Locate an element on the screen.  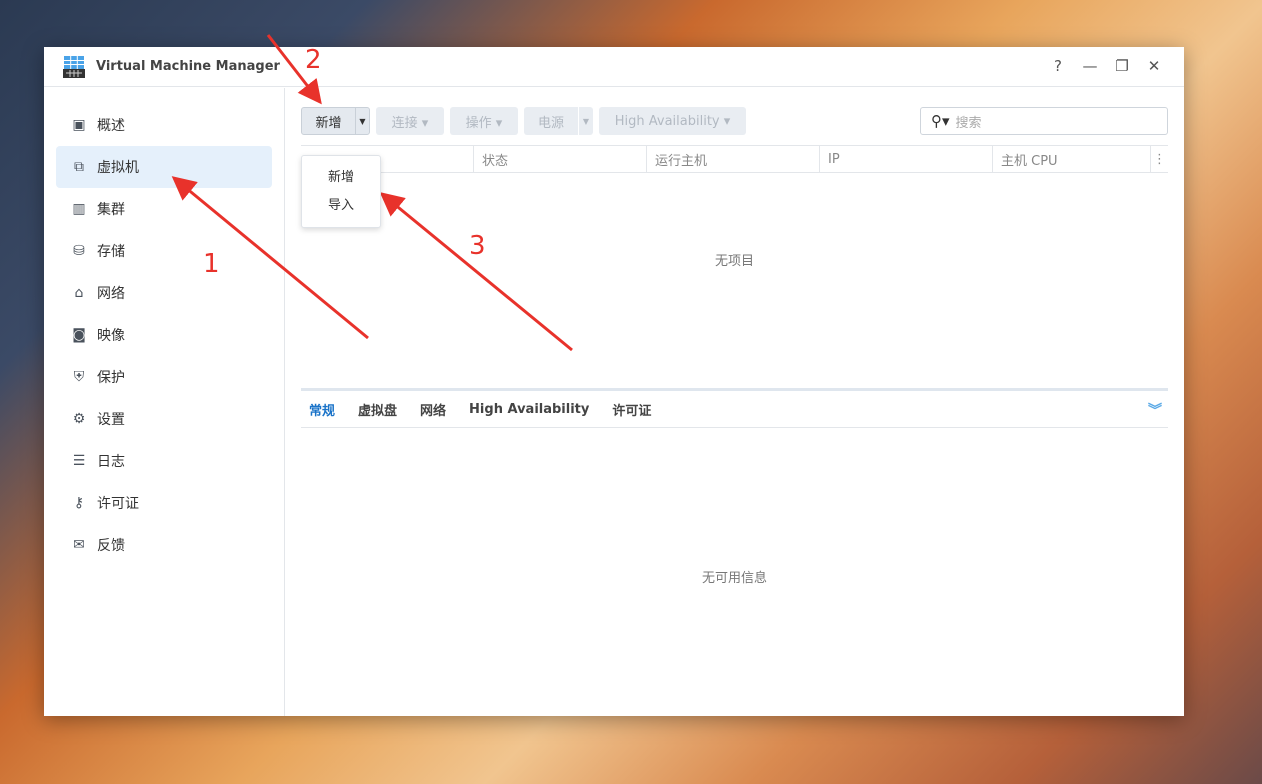
sidebar-item-label: 虚拟机 is located at coordinates (118, 168).